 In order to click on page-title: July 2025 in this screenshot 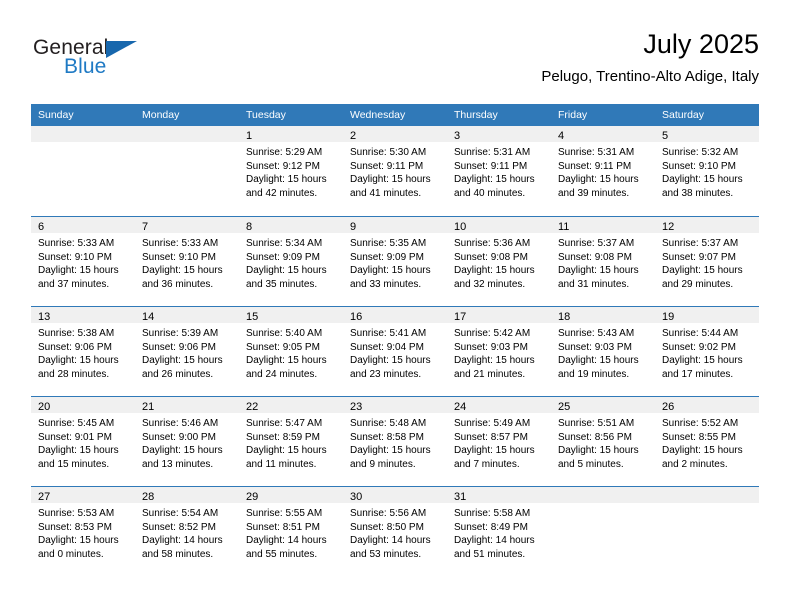, I will do `click(701, 44)`.